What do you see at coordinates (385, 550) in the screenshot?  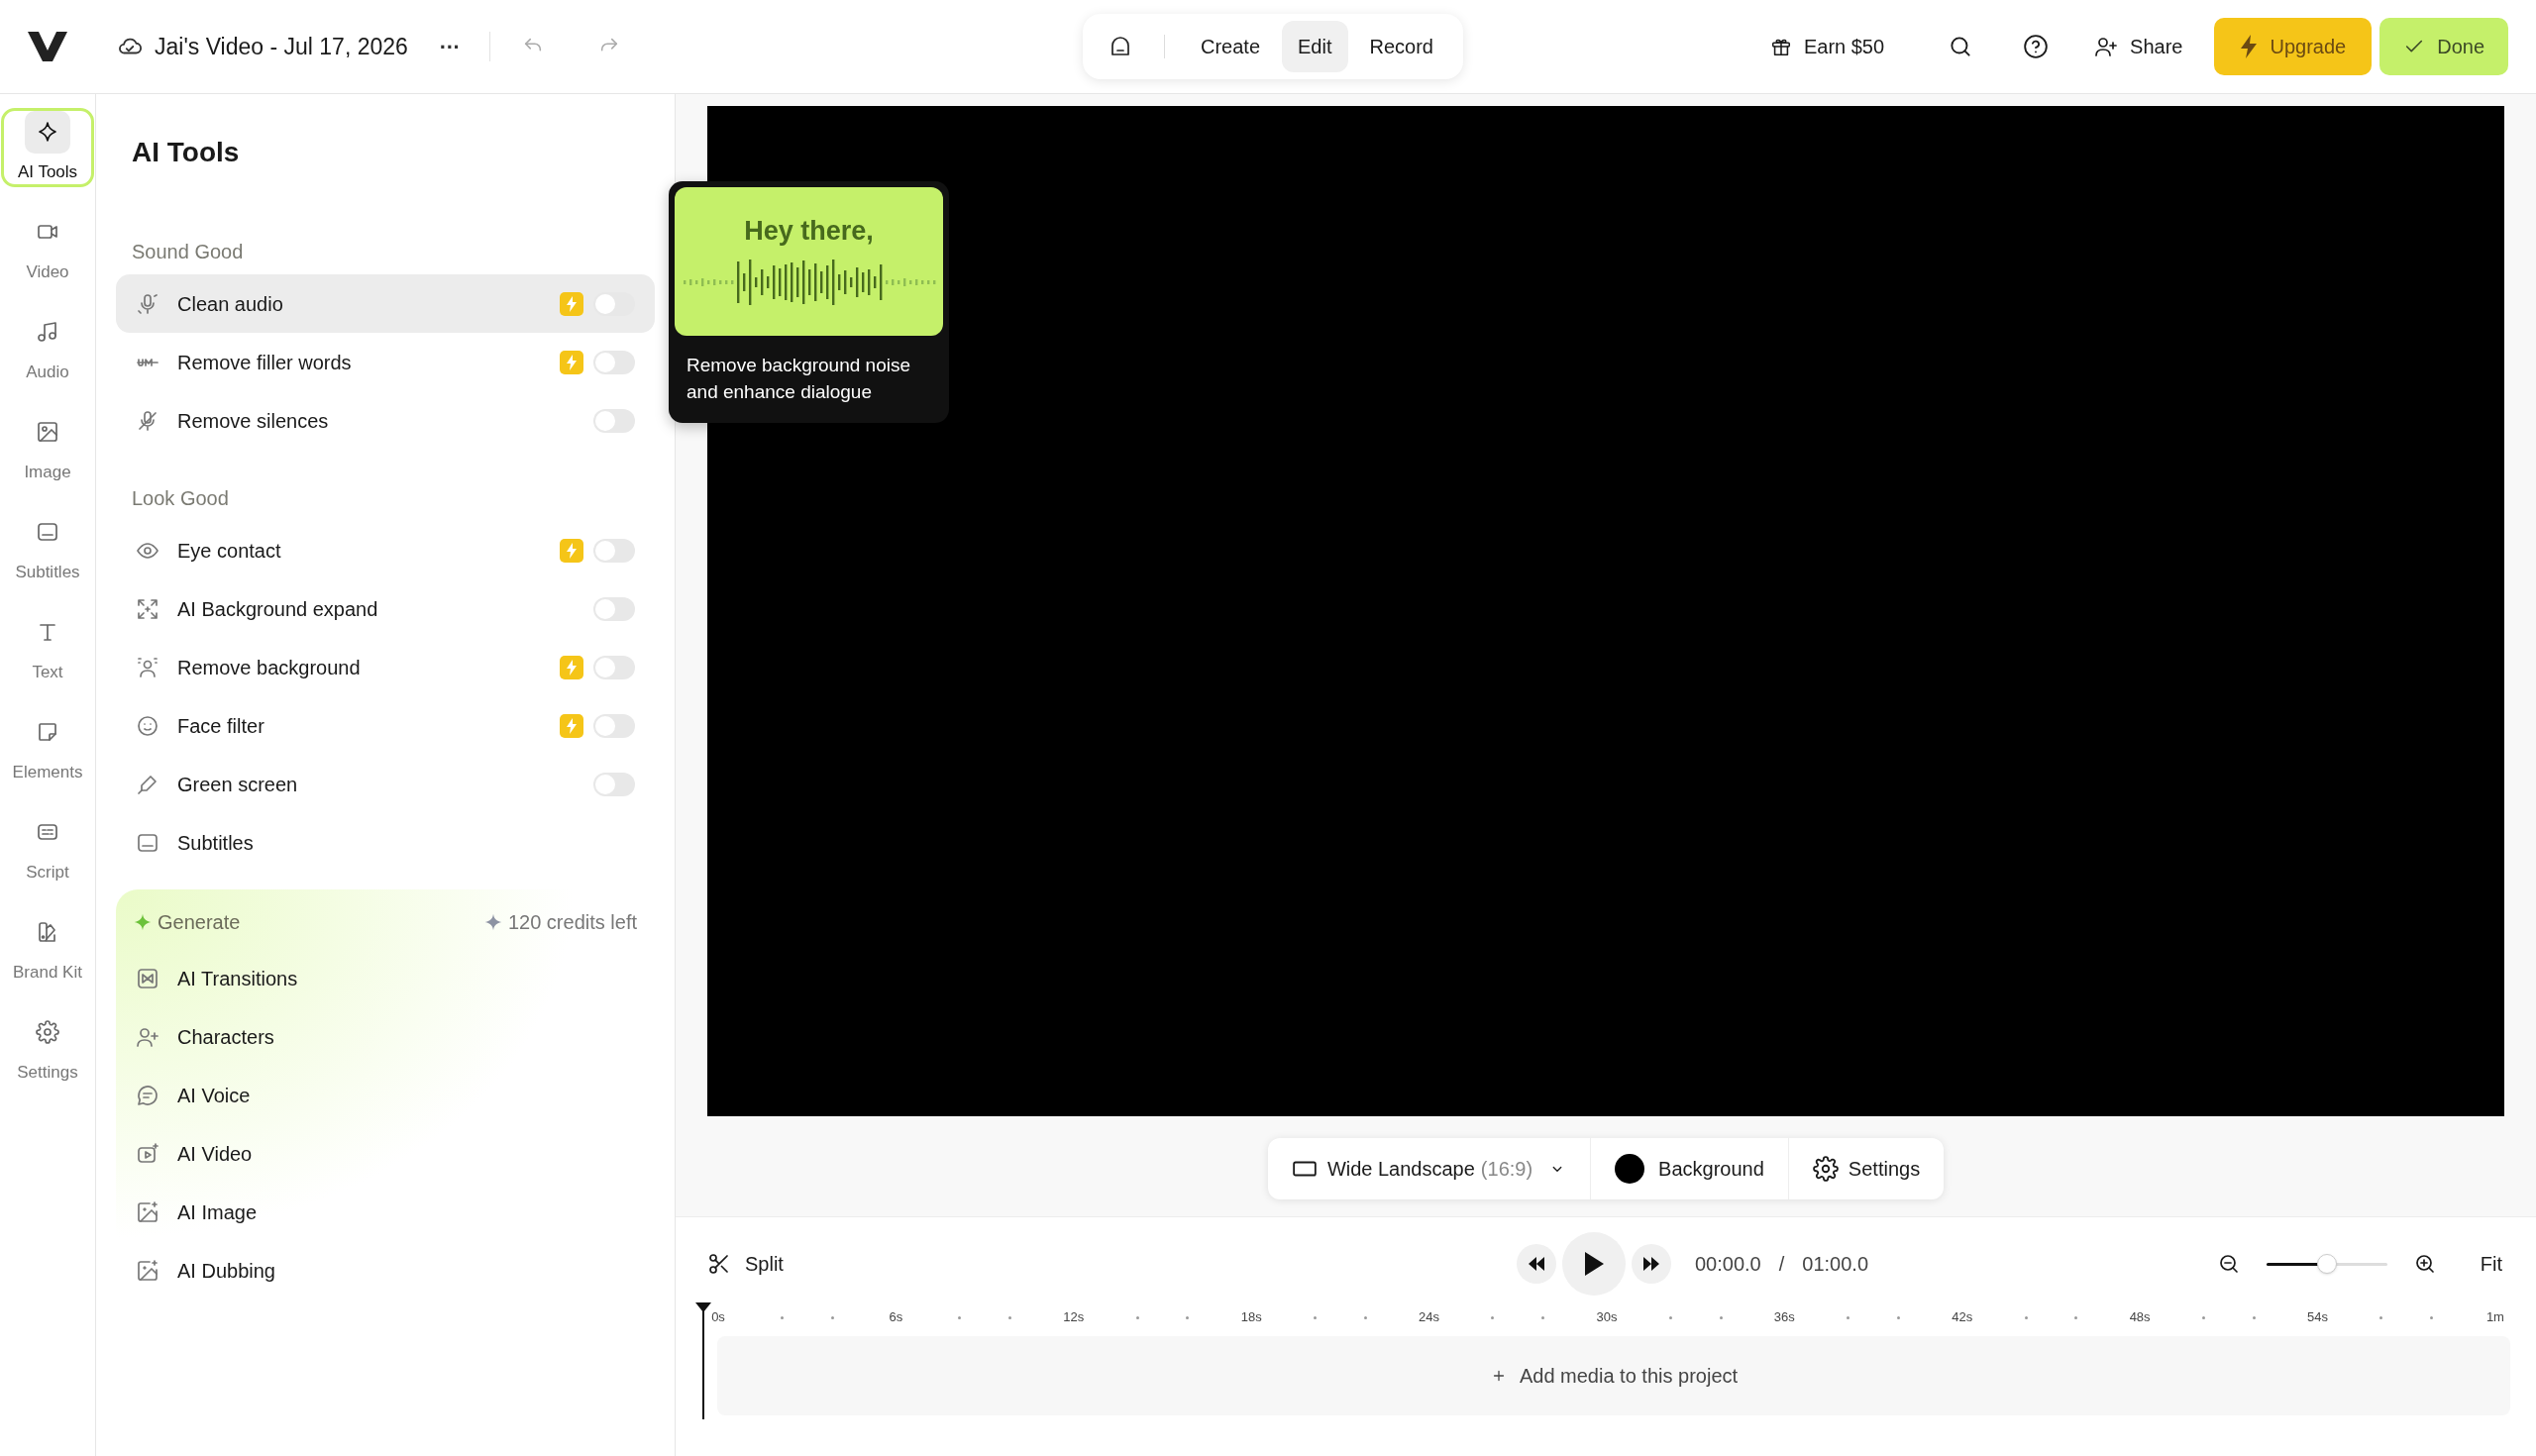 I see `tool-row: Eye contact` at bounding box center [385, 550].